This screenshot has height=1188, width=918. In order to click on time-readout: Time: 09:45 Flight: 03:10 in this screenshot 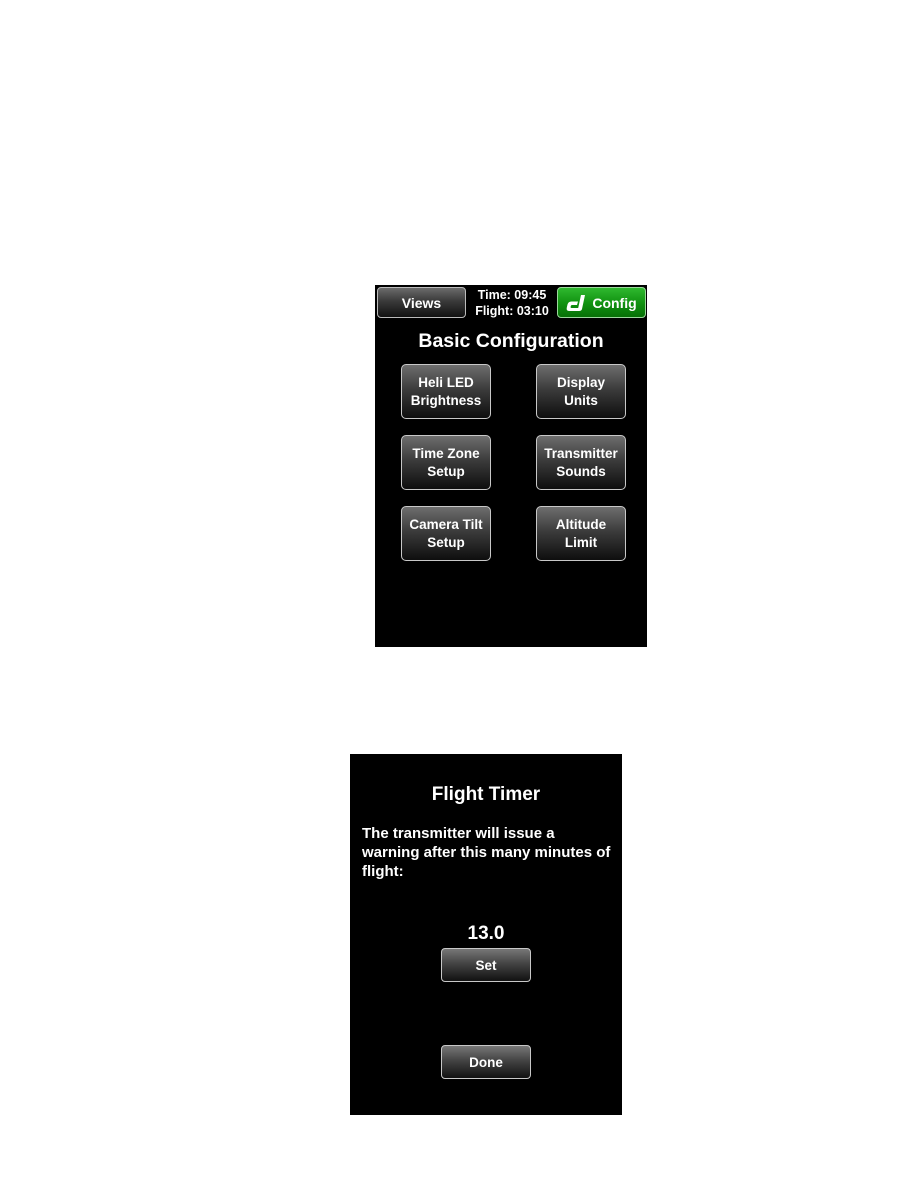, I will do `click(512, 303)`.